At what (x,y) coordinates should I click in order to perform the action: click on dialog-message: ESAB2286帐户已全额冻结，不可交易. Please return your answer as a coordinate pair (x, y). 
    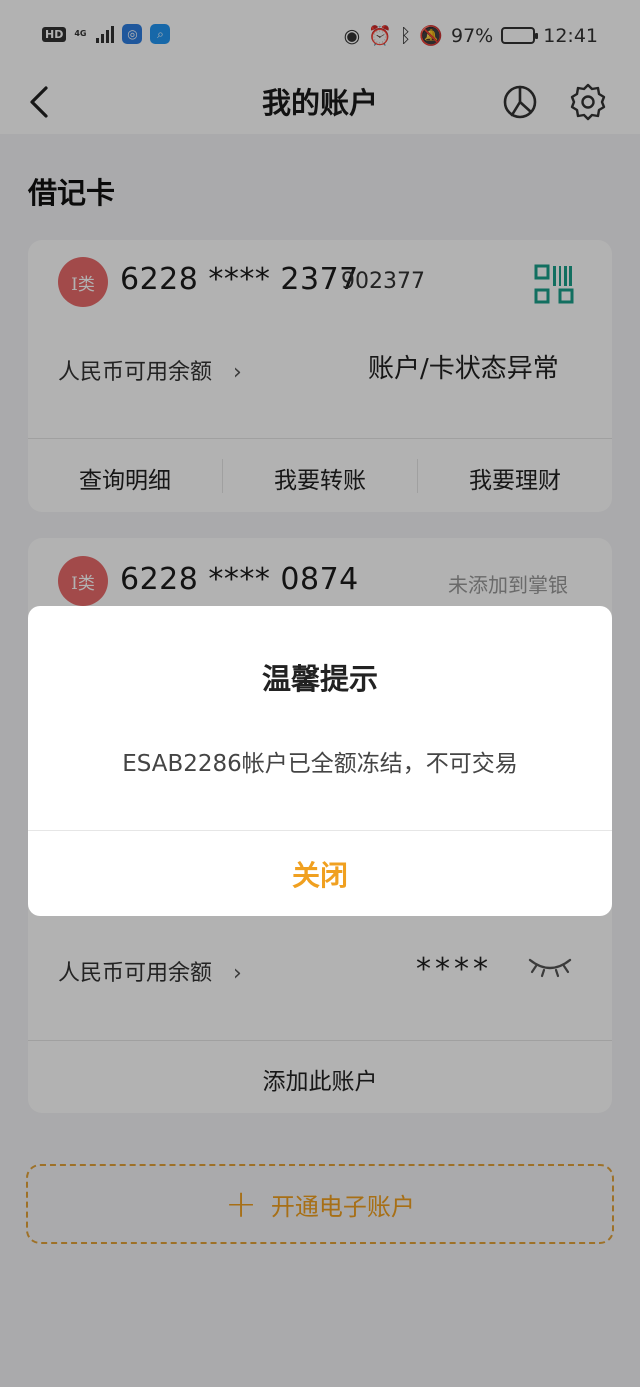
    Looking at the image, I should click on (320, 764).